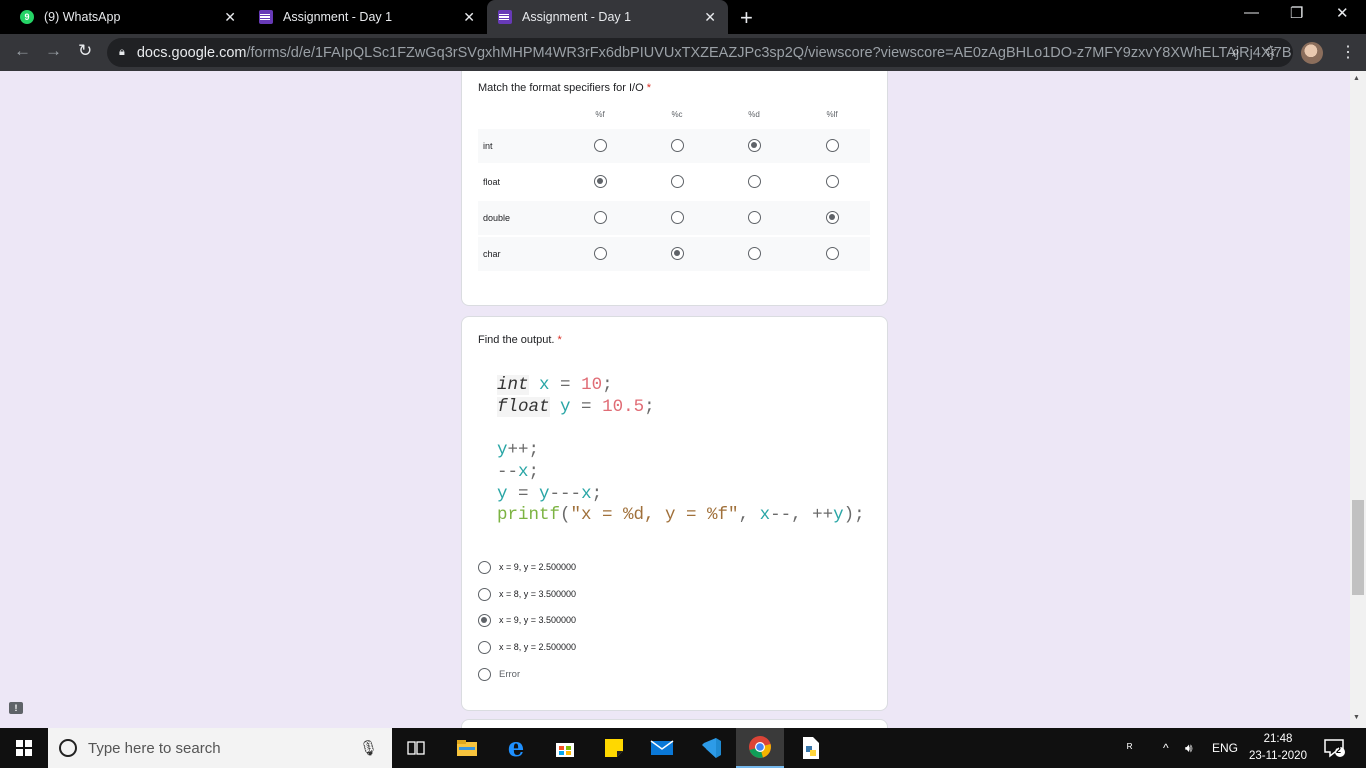 This screenshot has height=768, width=1366. I want to click on option-4: x = 8, y = 2.500000, so click(527, 647).